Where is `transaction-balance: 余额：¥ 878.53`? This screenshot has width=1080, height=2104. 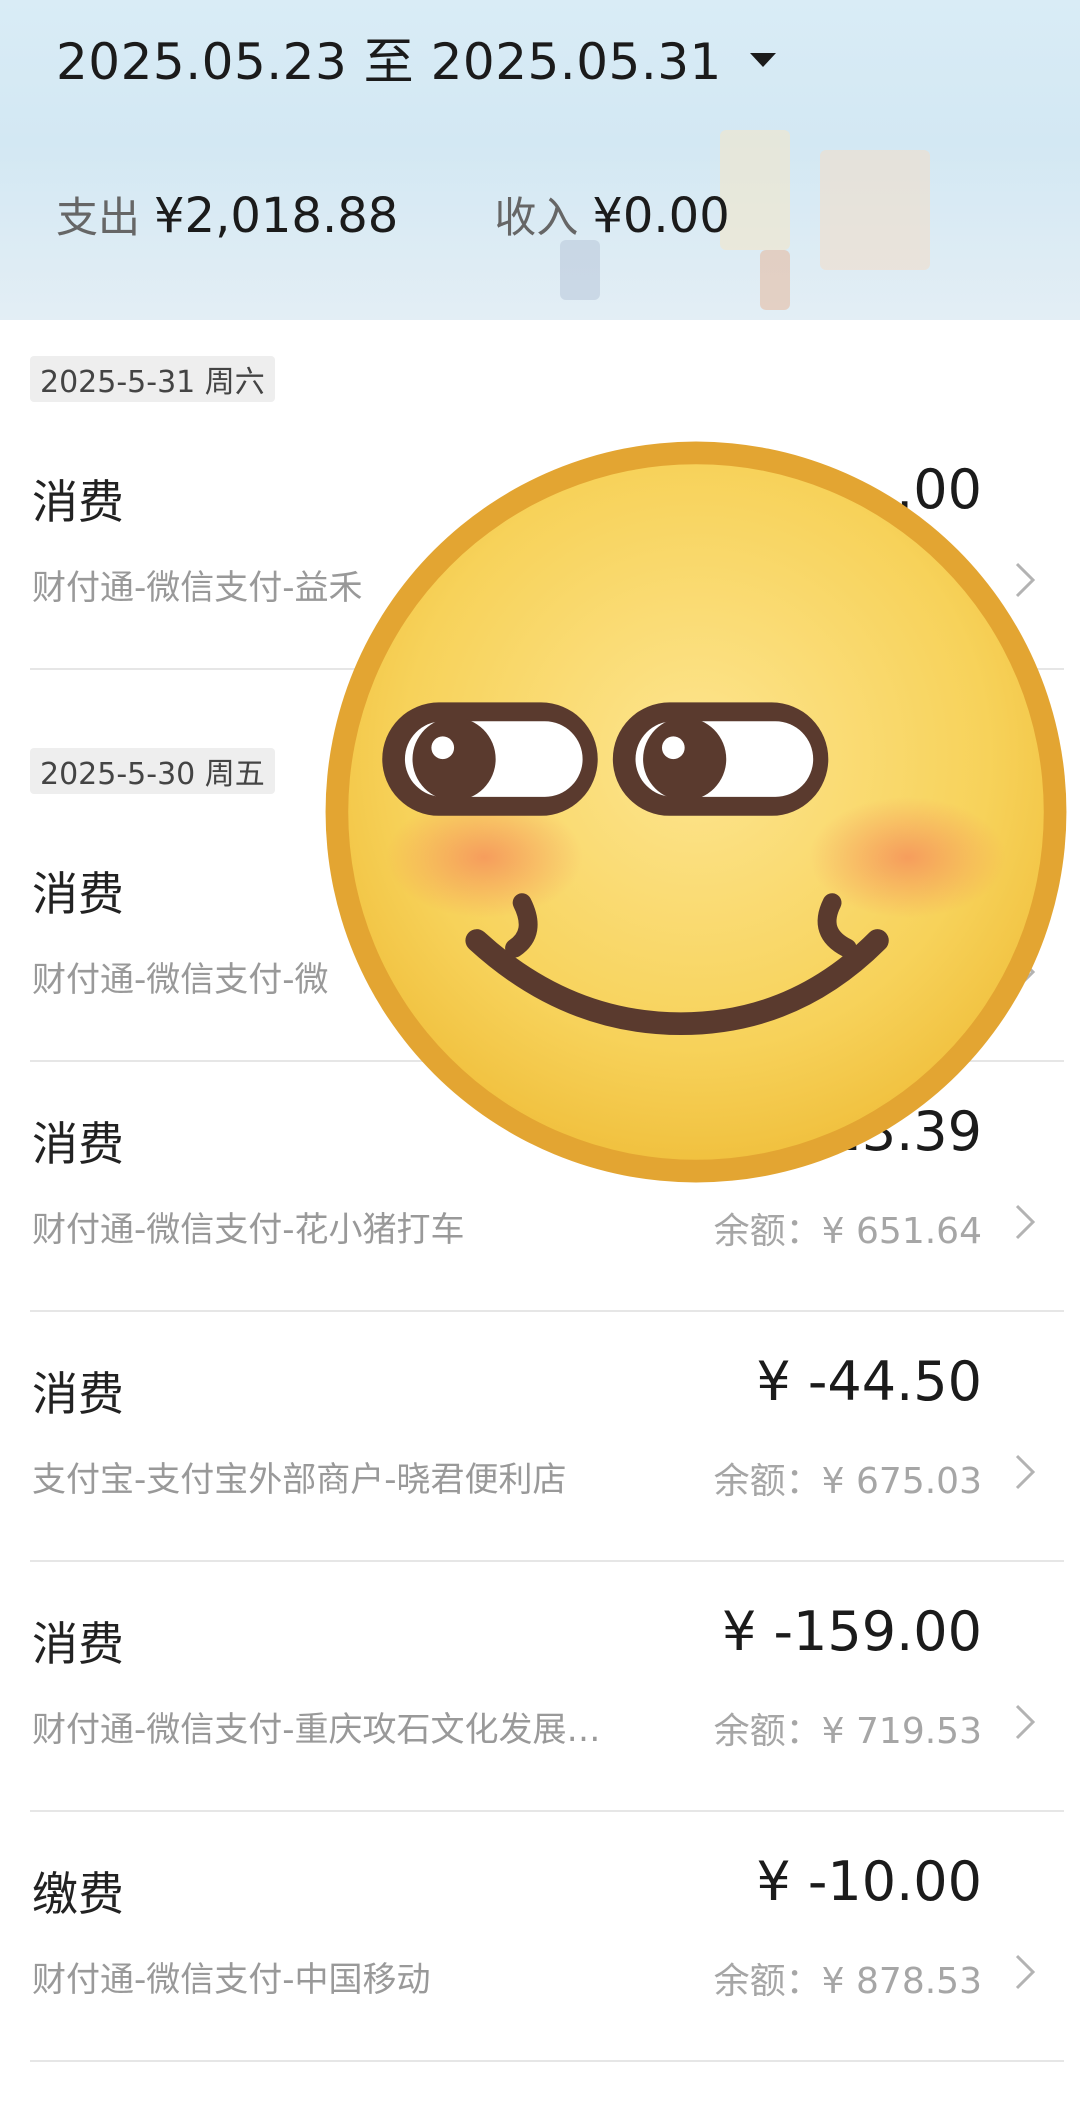
transaction-balance: 余额：¥ 878.53 is located at coordinates (847, 1981).